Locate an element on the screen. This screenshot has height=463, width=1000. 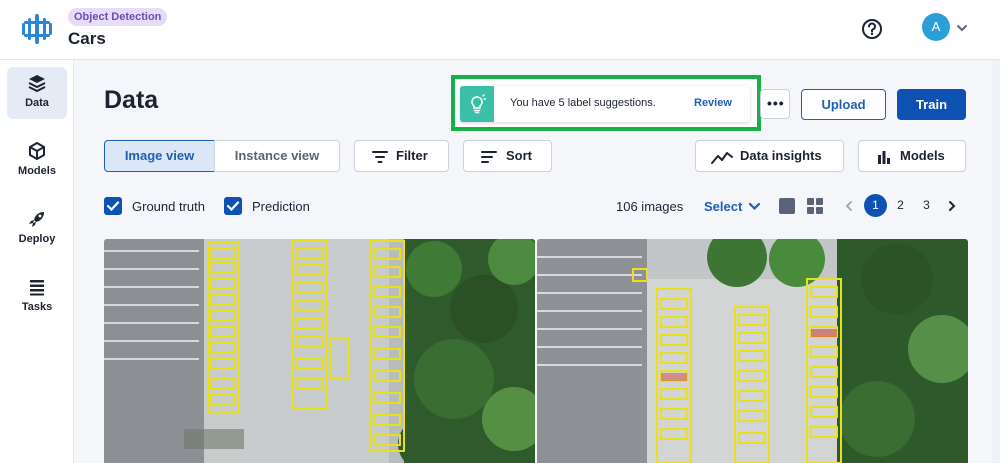
single-view-icon is located at coordinates (787, 206).